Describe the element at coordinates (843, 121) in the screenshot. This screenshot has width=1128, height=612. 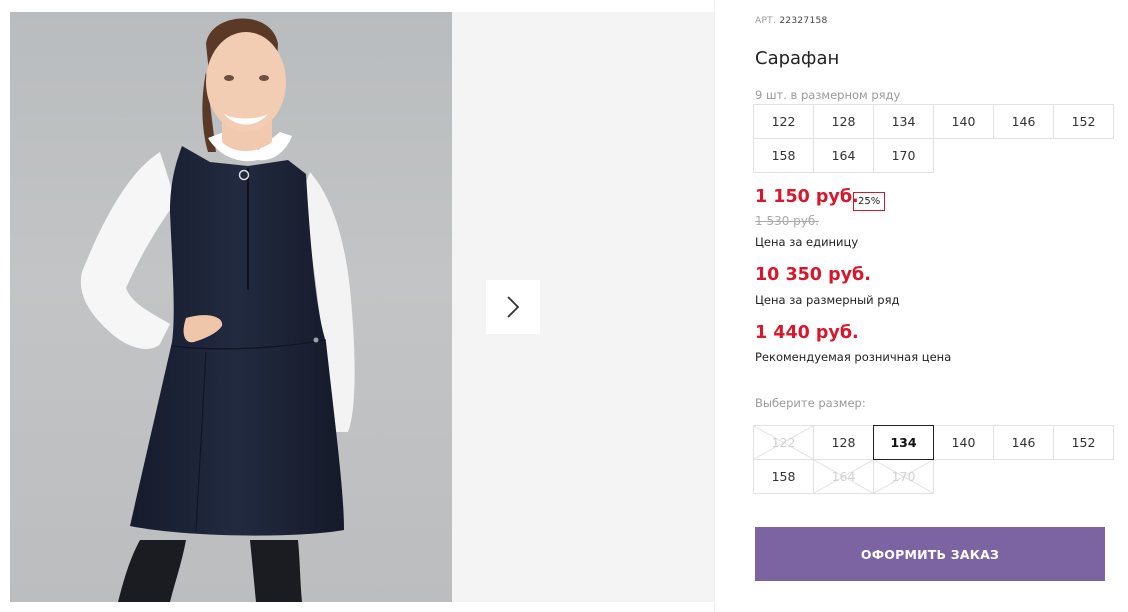
I see `series-size-cell: 128` at that location.